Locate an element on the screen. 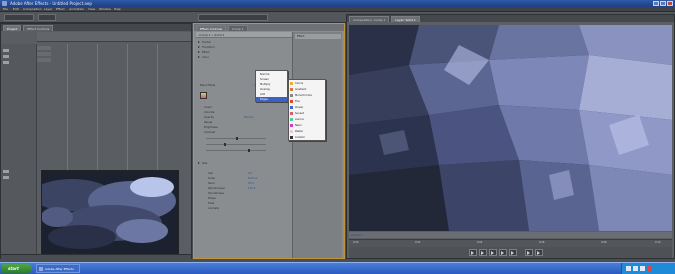  after-effects-icon is located at coordinates (41, 269).